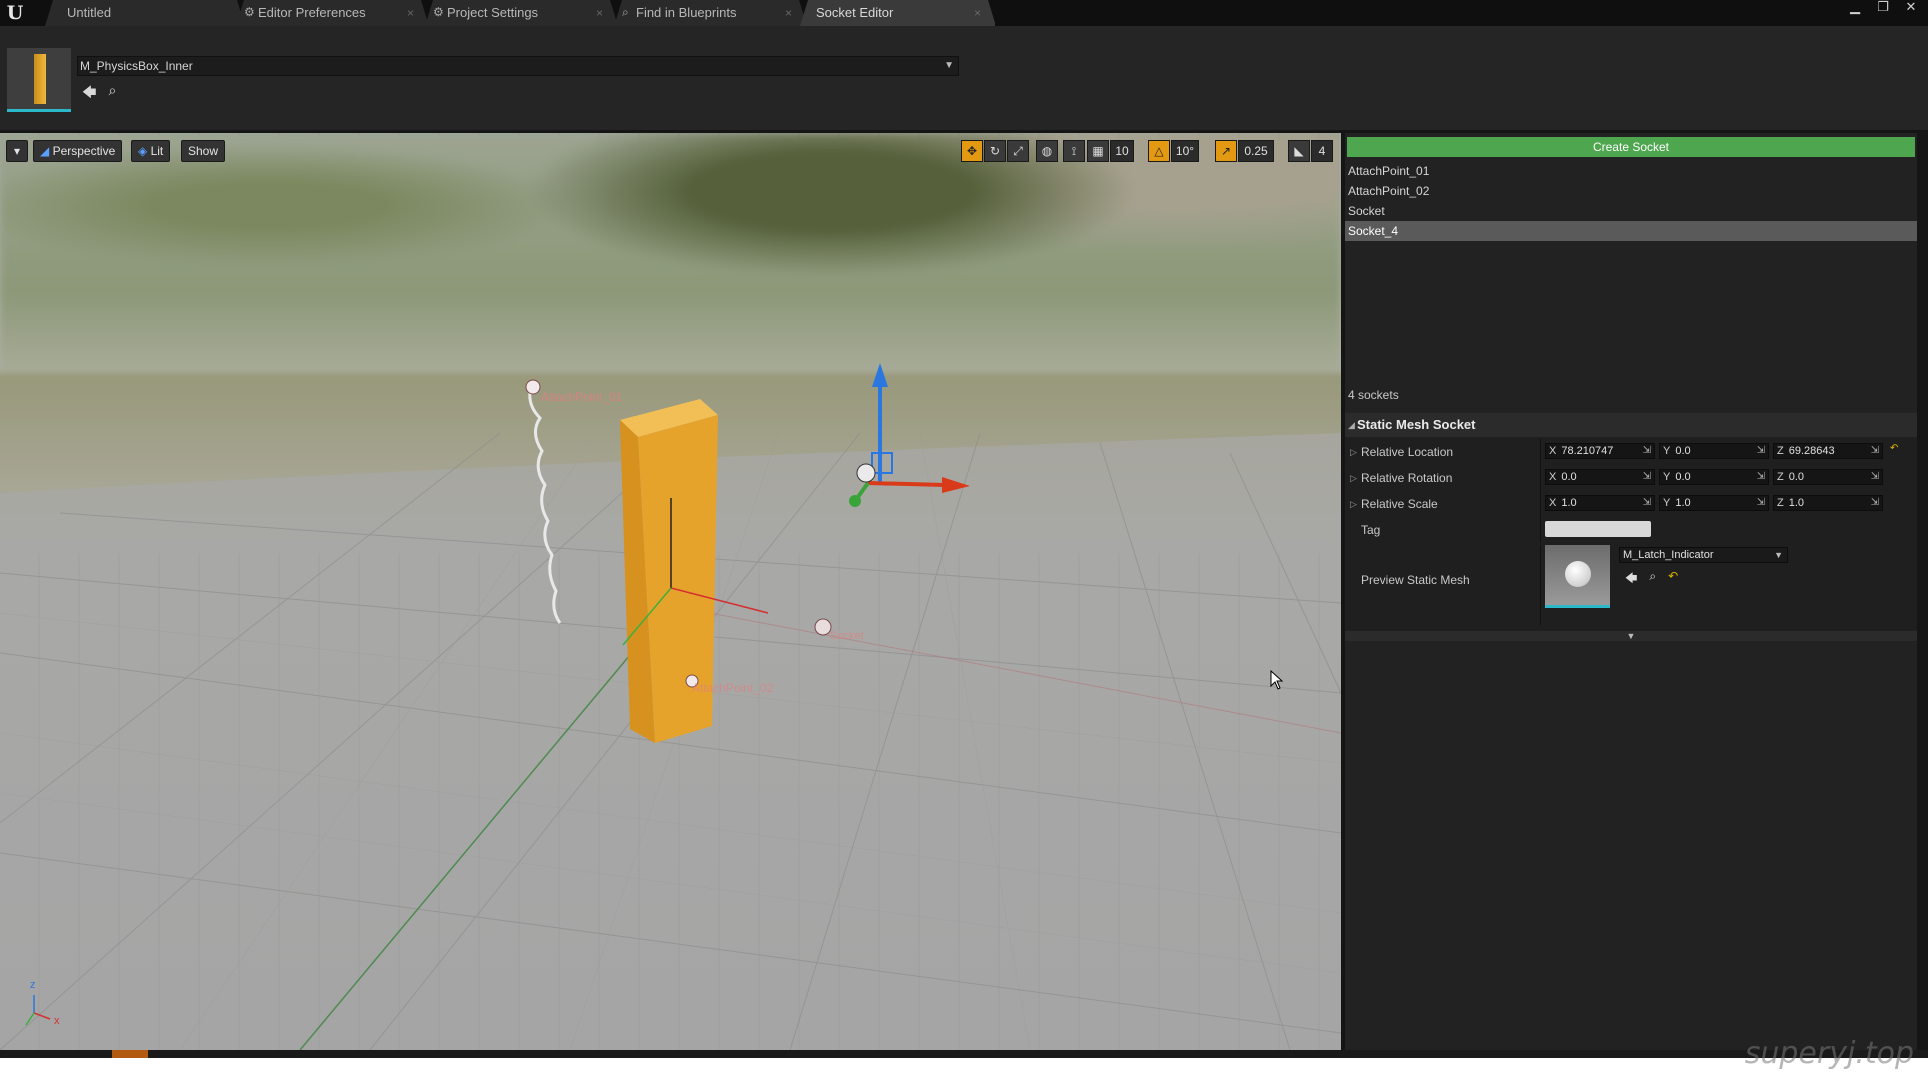  What do you see at coordinates (1828, 451) in the screenshot?
I see `location-z-field: Z 69.28643 ⇲` at bounding box center [1828, 451].